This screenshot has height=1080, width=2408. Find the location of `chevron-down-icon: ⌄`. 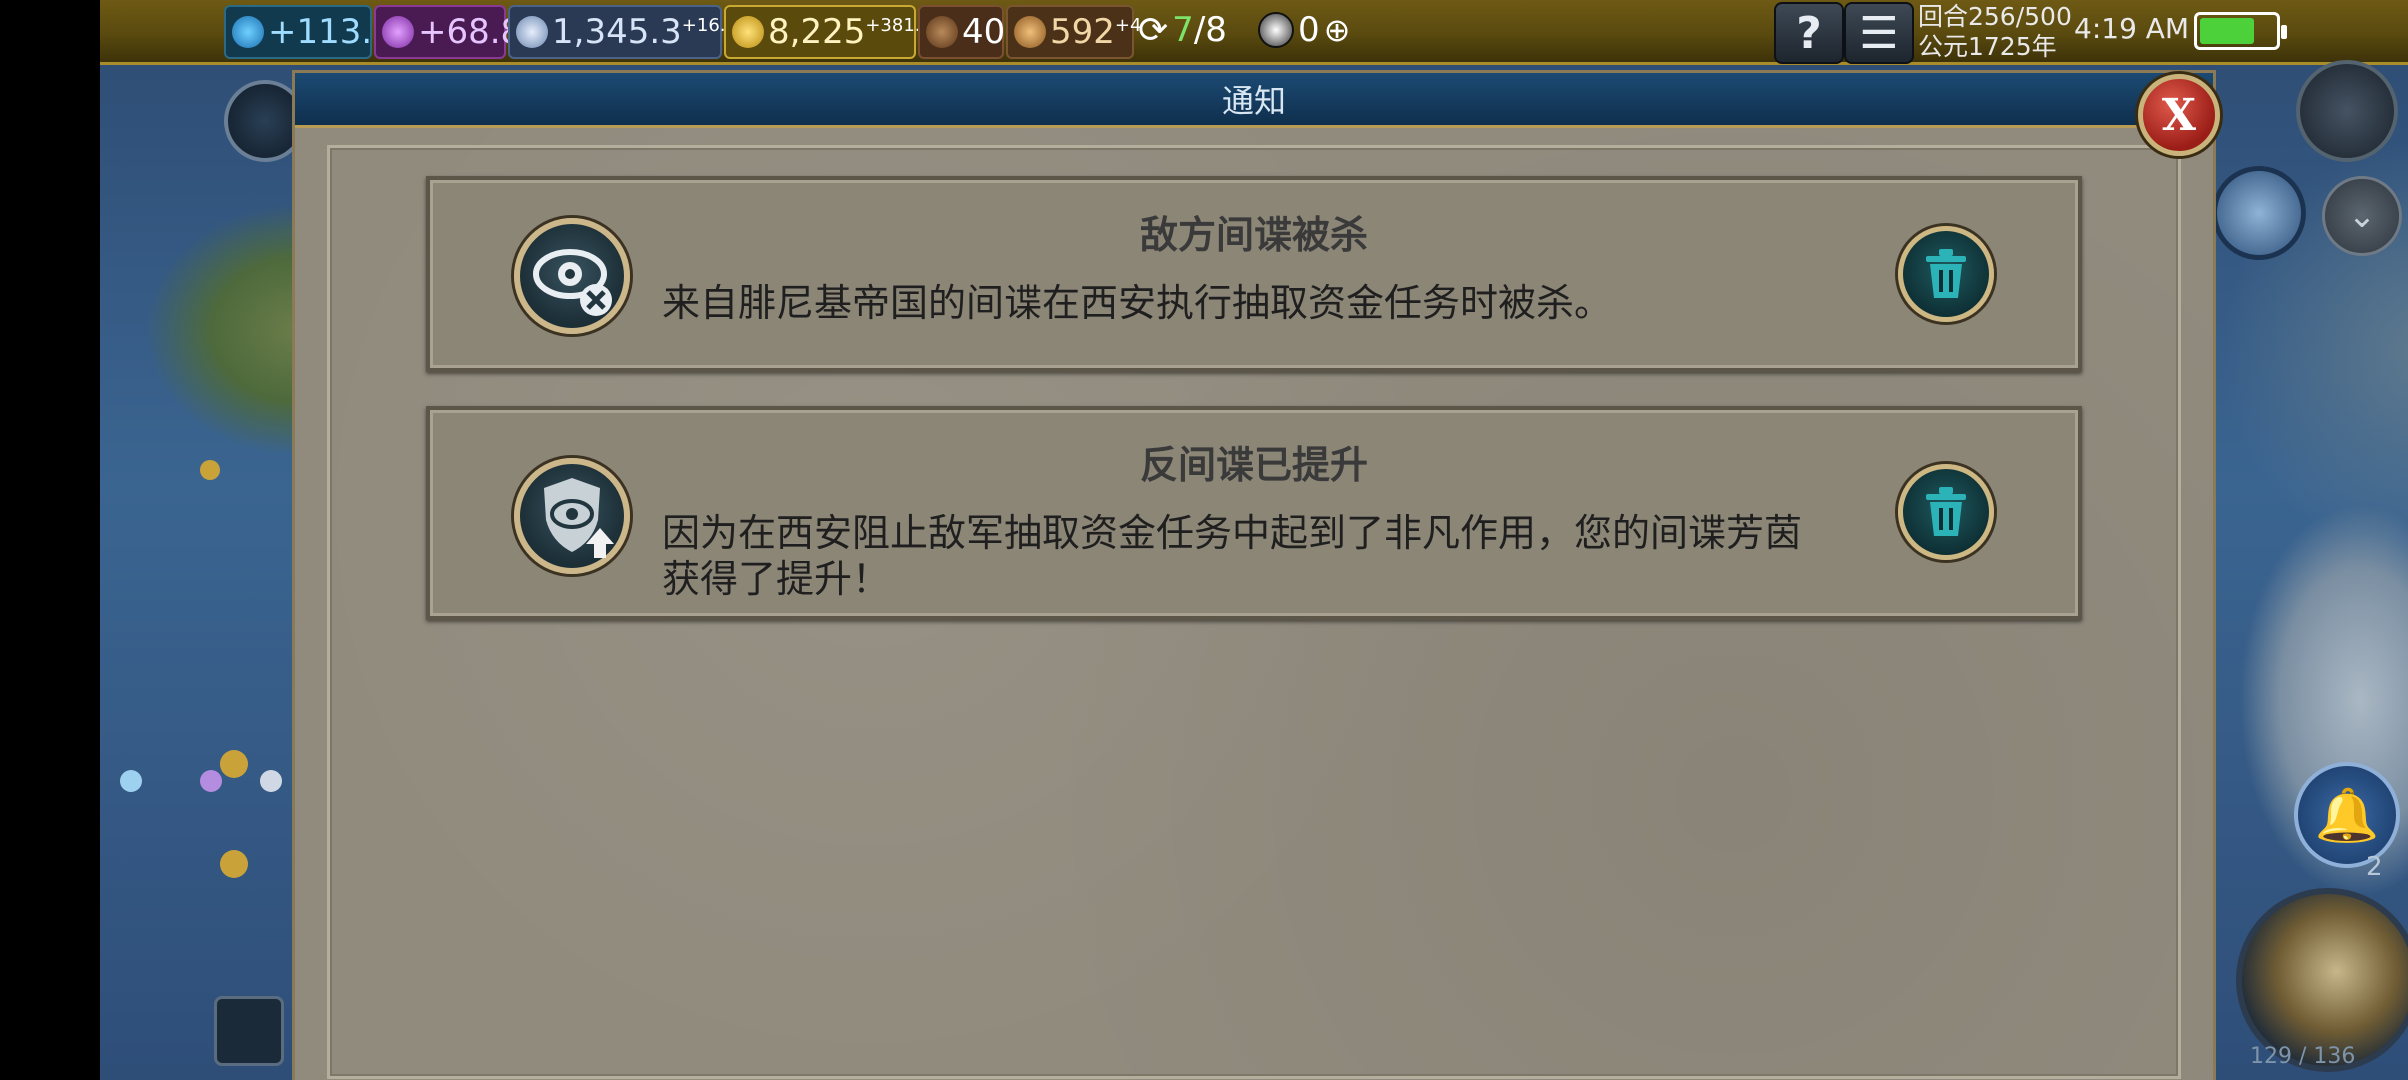

chevron-down-icon: ⌄ is located at coordinates (2362, 216).